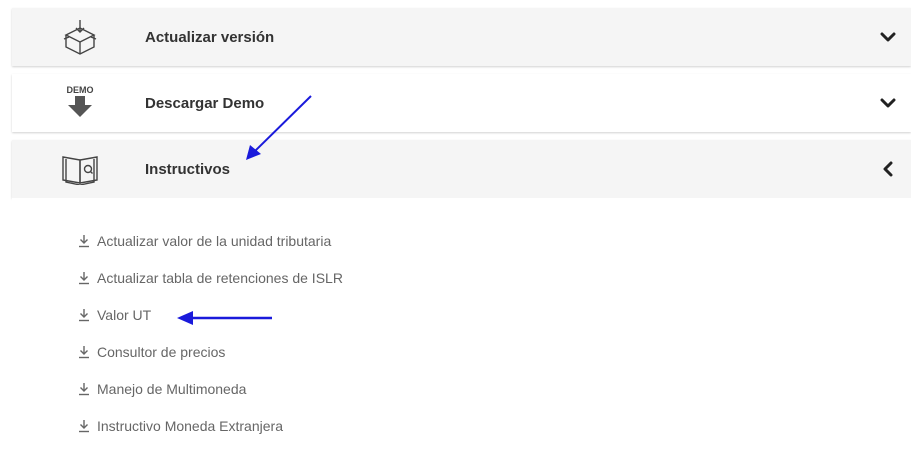  I want to click on list-item: Manejo de Multimoneda, so click(162, 389).